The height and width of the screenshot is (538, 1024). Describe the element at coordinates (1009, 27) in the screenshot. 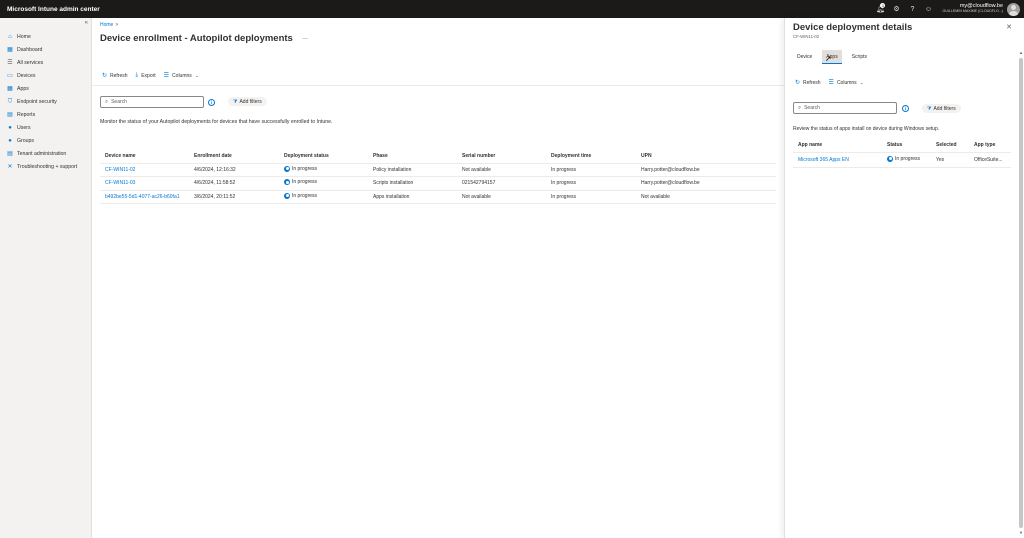

I see `close-icon: ✕` at that location.